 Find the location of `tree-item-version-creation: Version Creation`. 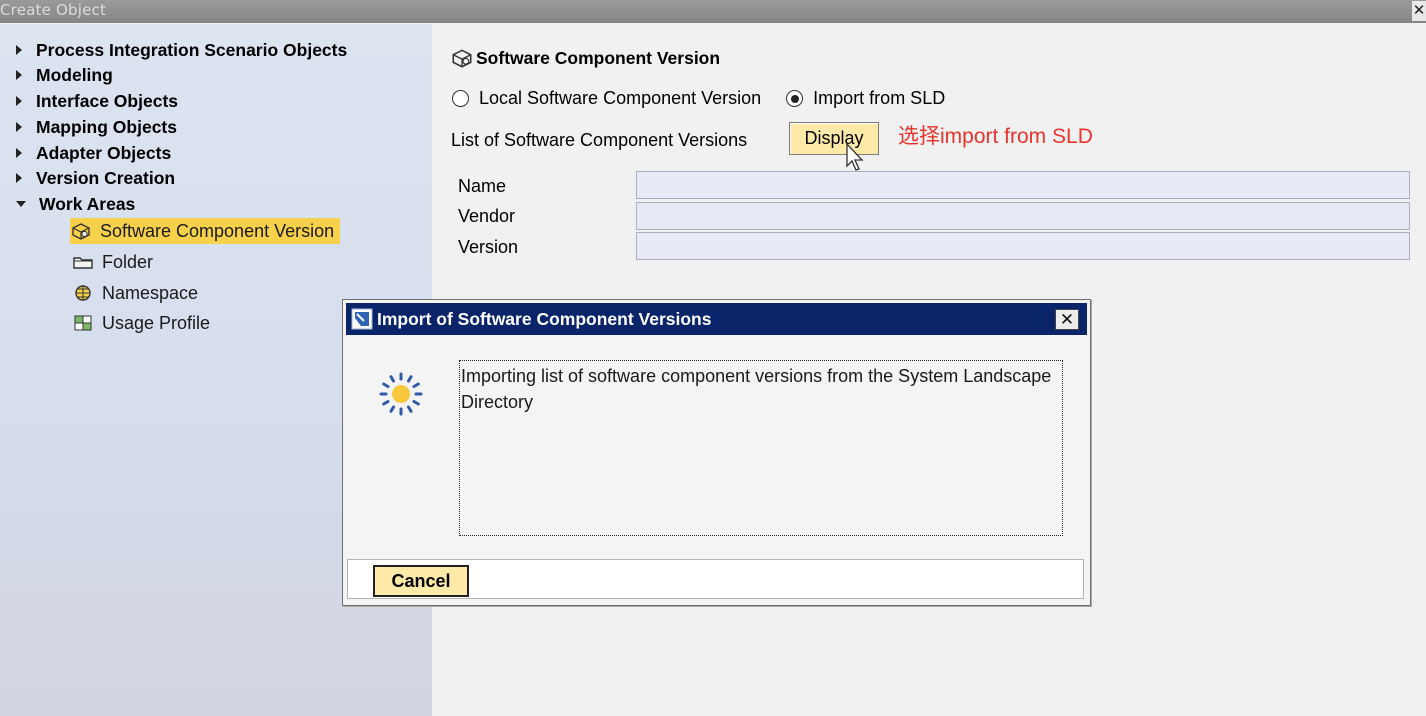

tree-item-version-creation: Version Creation is located at coordinates (95, 178).